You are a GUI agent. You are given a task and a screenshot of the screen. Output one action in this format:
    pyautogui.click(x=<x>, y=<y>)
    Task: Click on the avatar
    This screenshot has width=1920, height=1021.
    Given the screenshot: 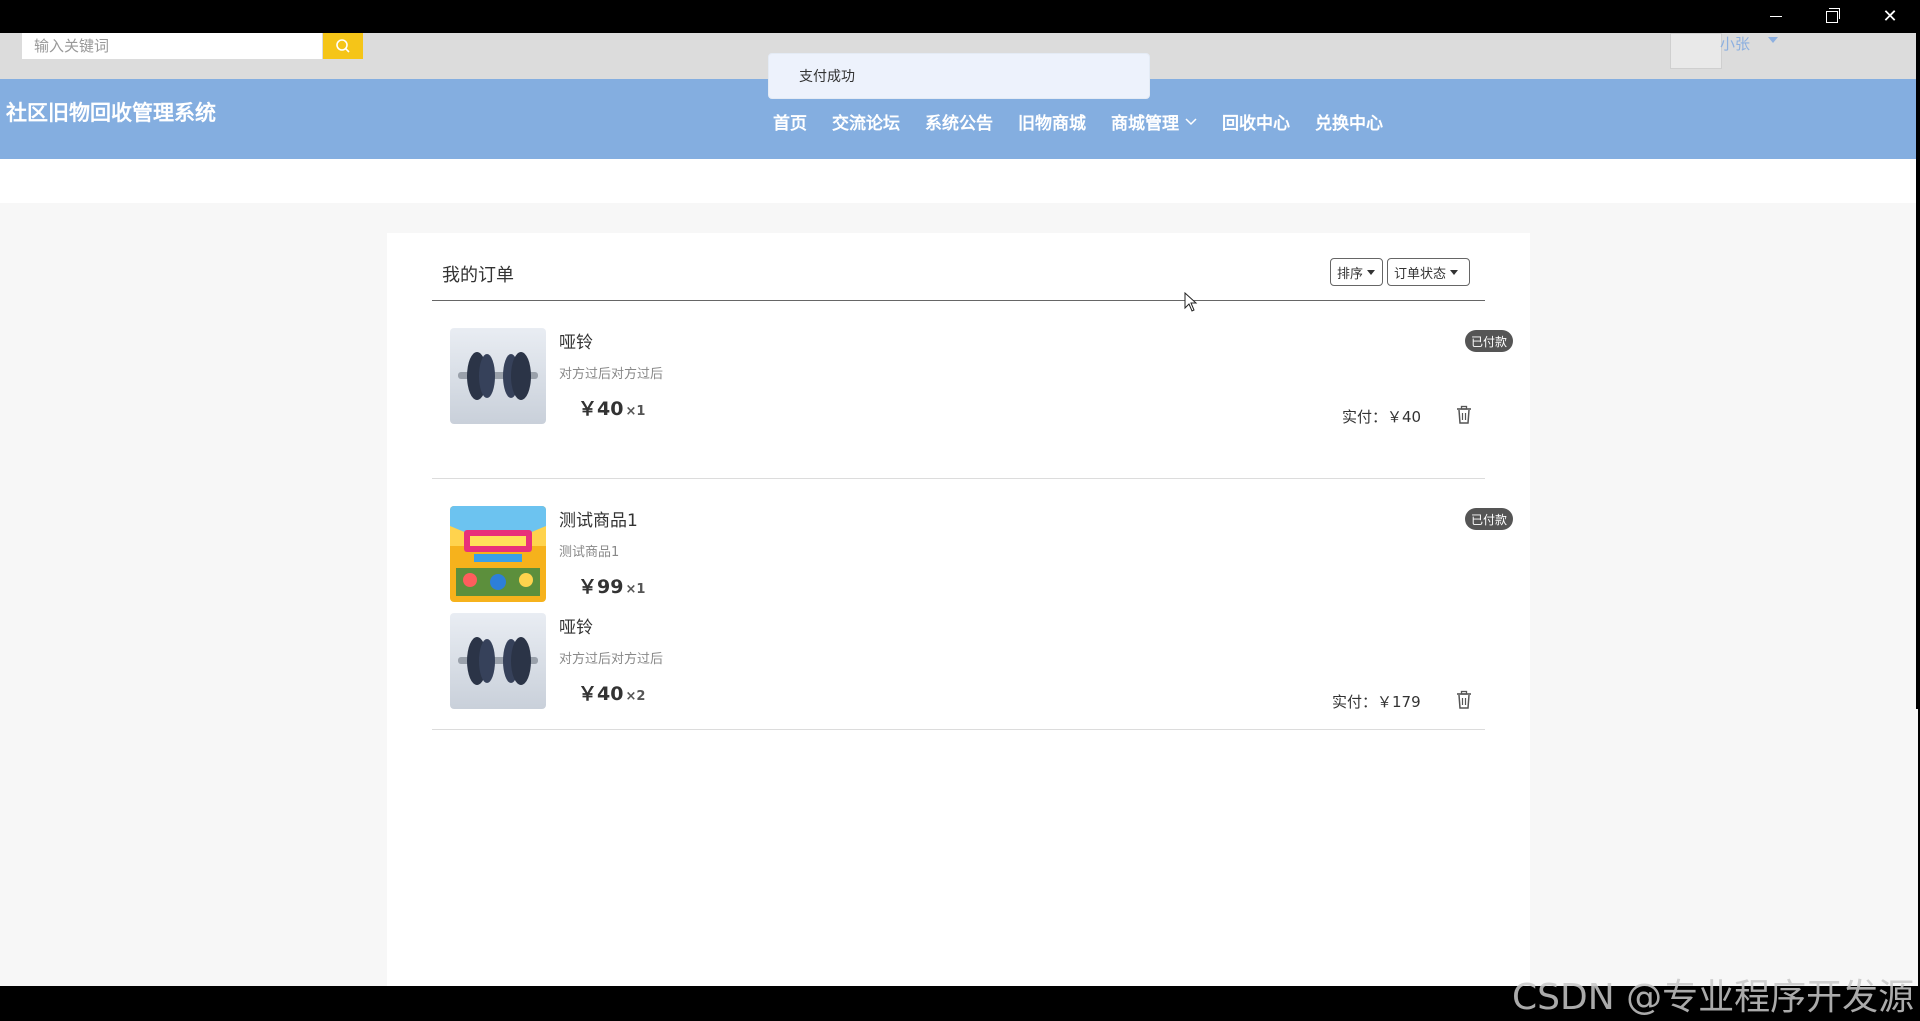 What is the action you would take?
    pyautogui.click(x=1696, y=51)
    